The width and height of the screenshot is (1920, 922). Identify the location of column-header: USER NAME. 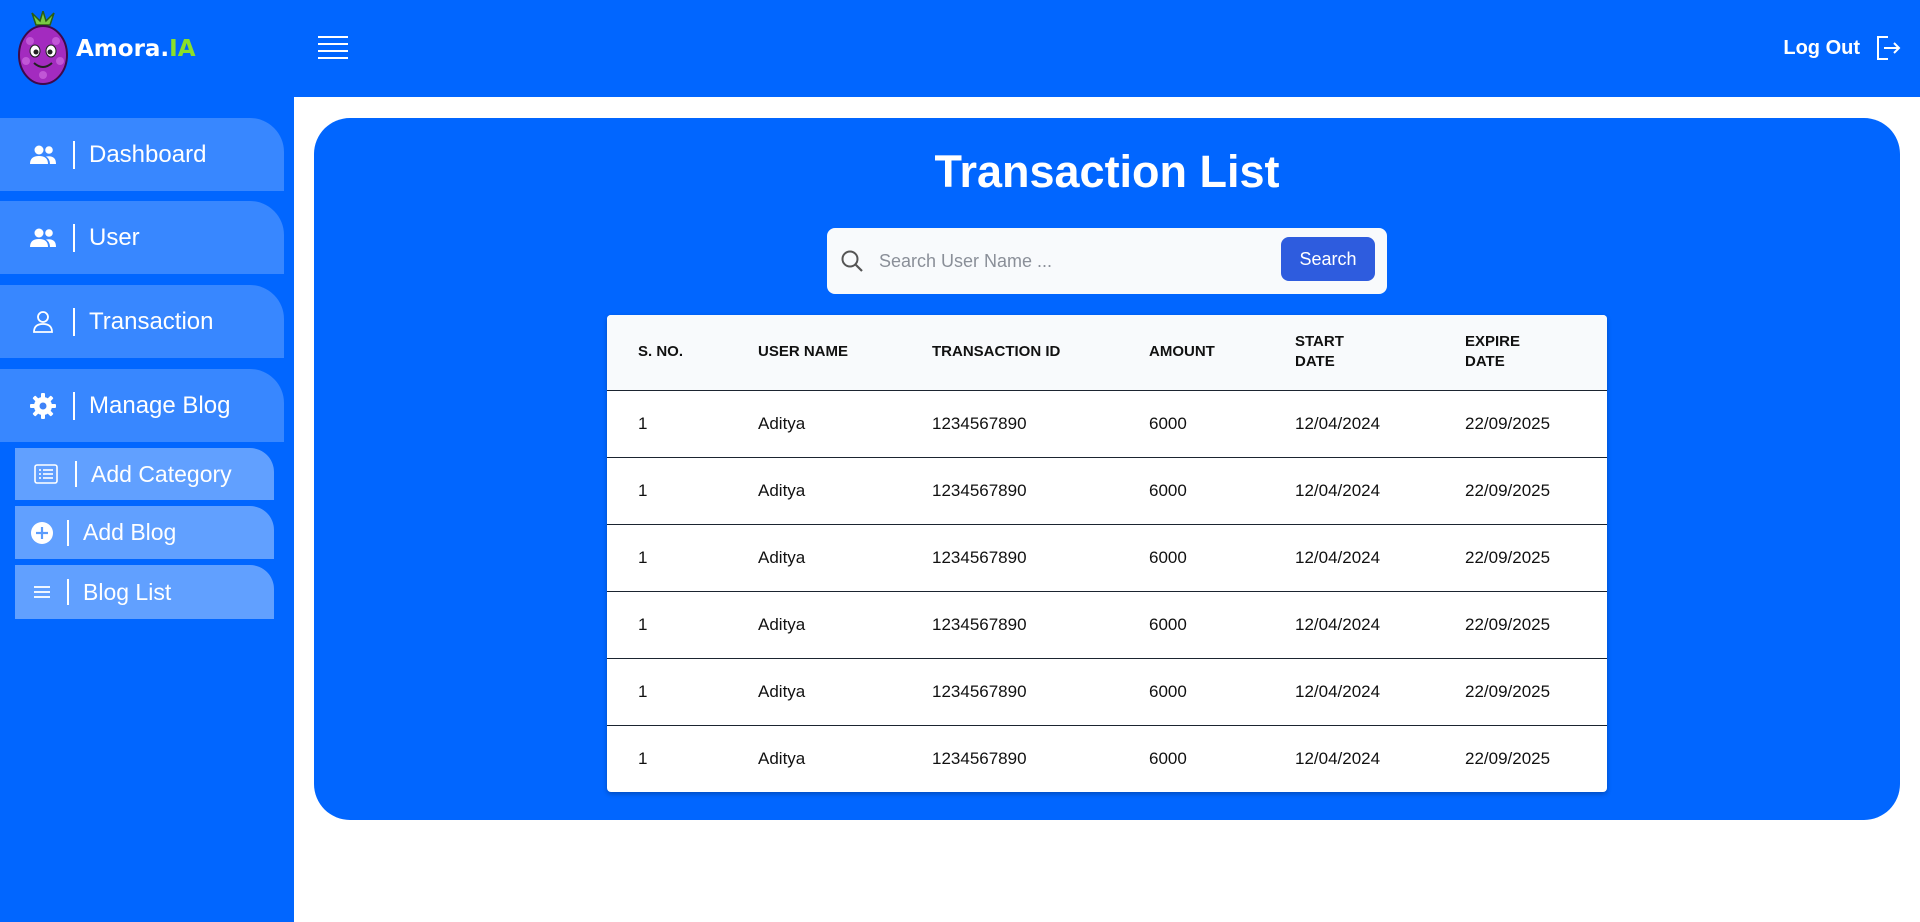
(845, 352).